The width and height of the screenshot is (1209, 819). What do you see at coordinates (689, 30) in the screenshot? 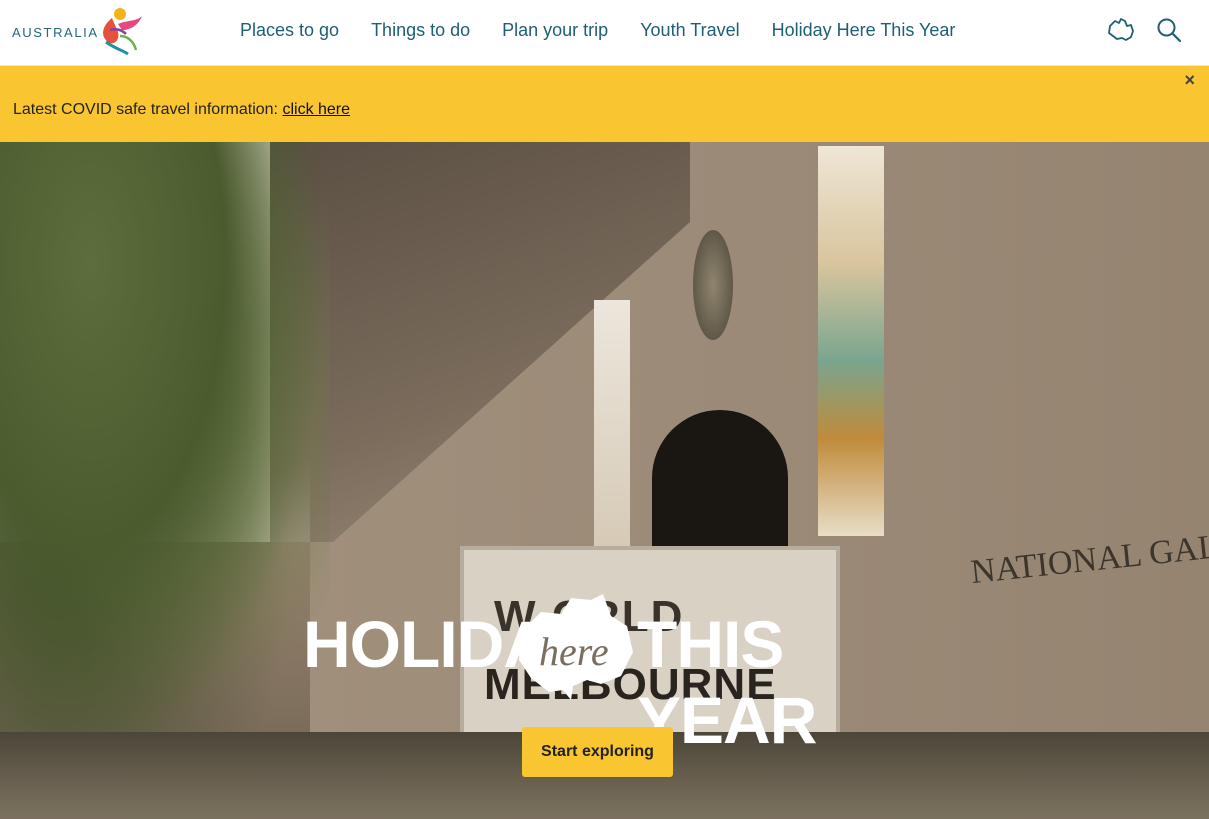
I see `nav-youth-travel: Youth Travel` at bounding box center [689, 30].